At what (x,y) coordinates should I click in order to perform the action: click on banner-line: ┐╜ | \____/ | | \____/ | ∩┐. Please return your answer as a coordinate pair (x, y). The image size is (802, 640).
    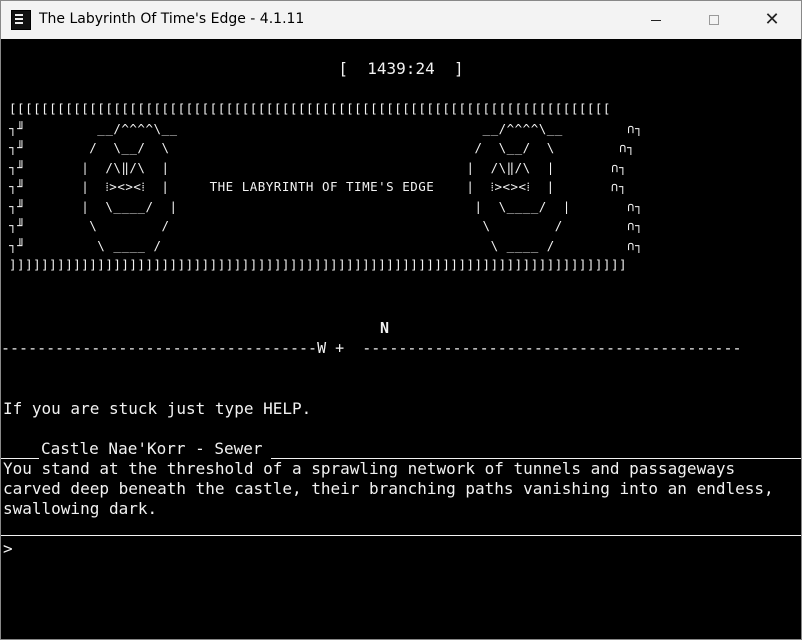
    Looking at the image, I should click on (322, 206).